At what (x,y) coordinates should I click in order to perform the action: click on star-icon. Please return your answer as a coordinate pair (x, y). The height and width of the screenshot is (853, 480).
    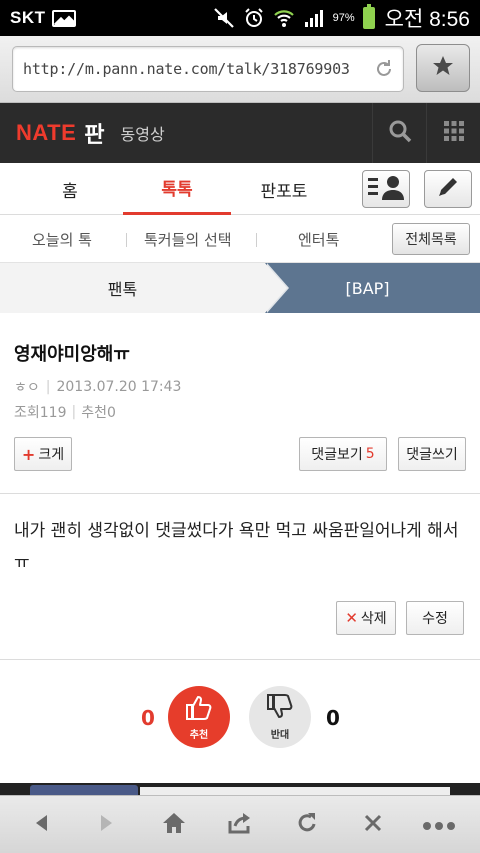
    Looking at the image, I should click on (443, 68).